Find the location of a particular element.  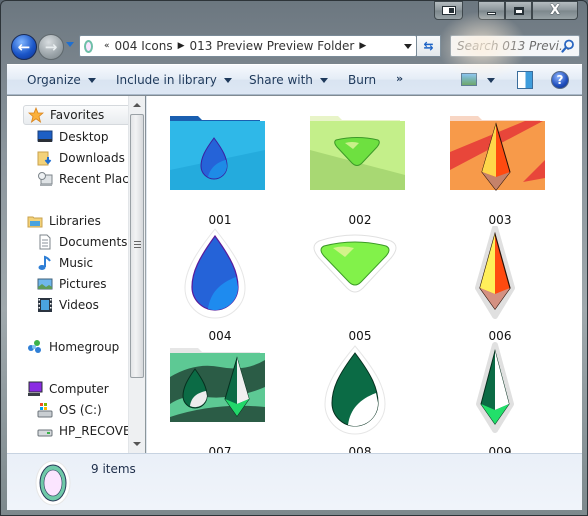

breadcrumb-segment-004-icons: 004 Icons is located at coordinates (144, 46).